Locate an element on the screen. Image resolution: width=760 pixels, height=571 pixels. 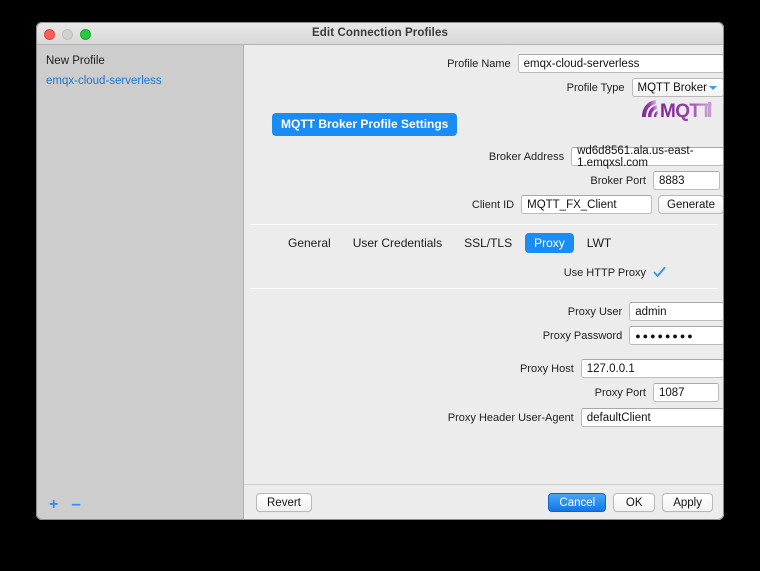
remove-profile-icon: – is located at coordinates (75, 503).